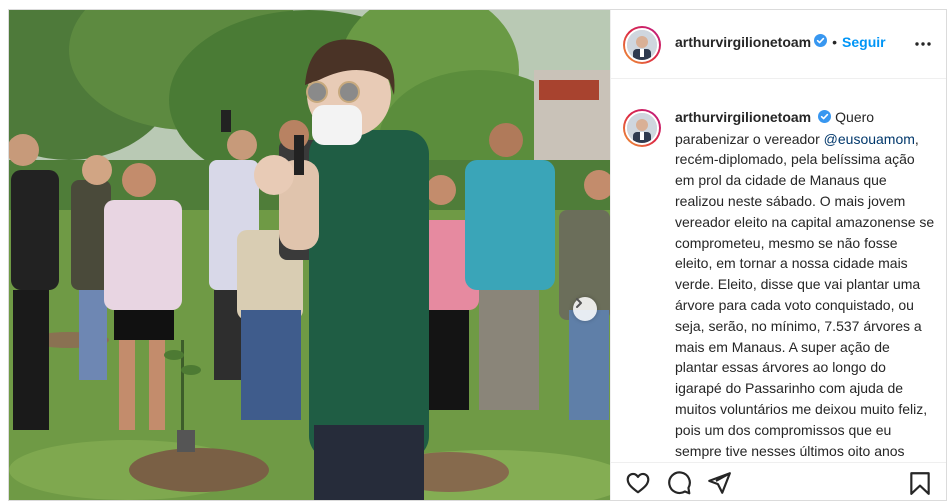 The width and height of the screenshot is (951, 501). I want to click on more-options-icon, so click(923, 44).